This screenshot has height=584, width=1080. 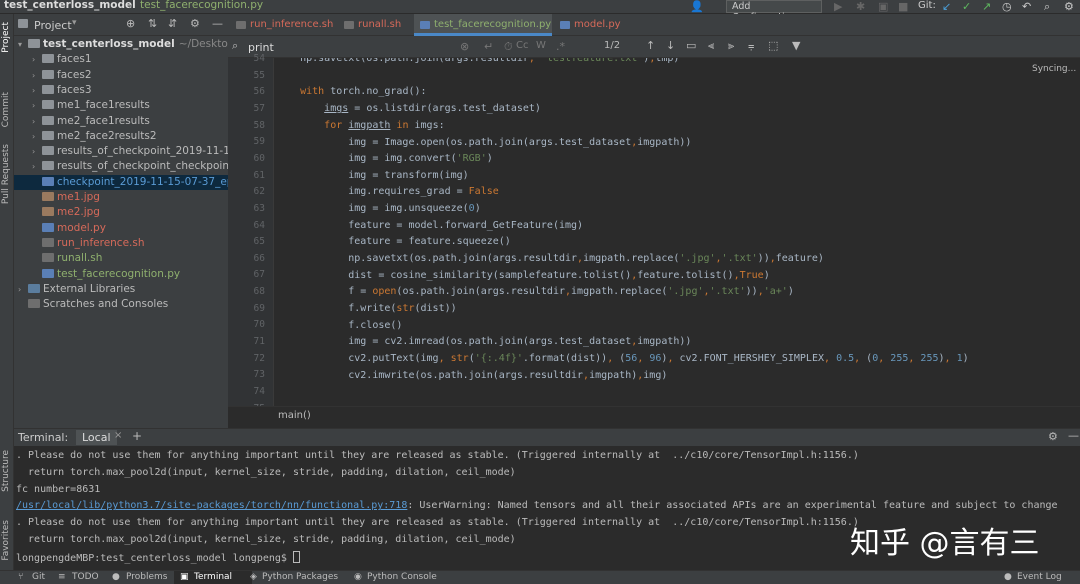 What do you see at coordinates (121, 90) in the screenshot?
I see `tree-item: › faces3` at bounding box center [121, 90].